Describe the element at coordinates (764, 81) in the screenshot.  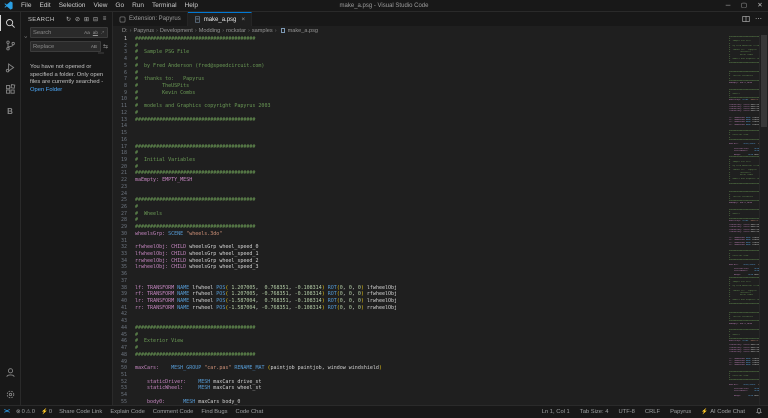
I see `scrollbar-thumb` at that location.